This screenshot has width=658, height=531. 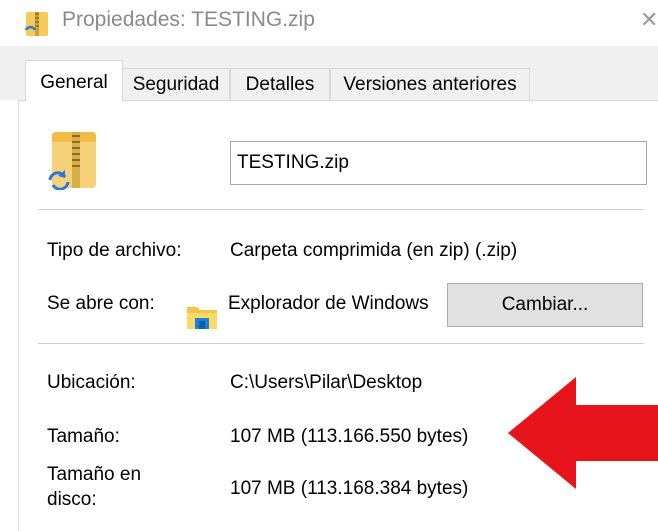 What do you see at coordinates (72, 499) in the screenshot?
I see `size-on-disk-label-line2: disco:` at bounding box center [72, 499].